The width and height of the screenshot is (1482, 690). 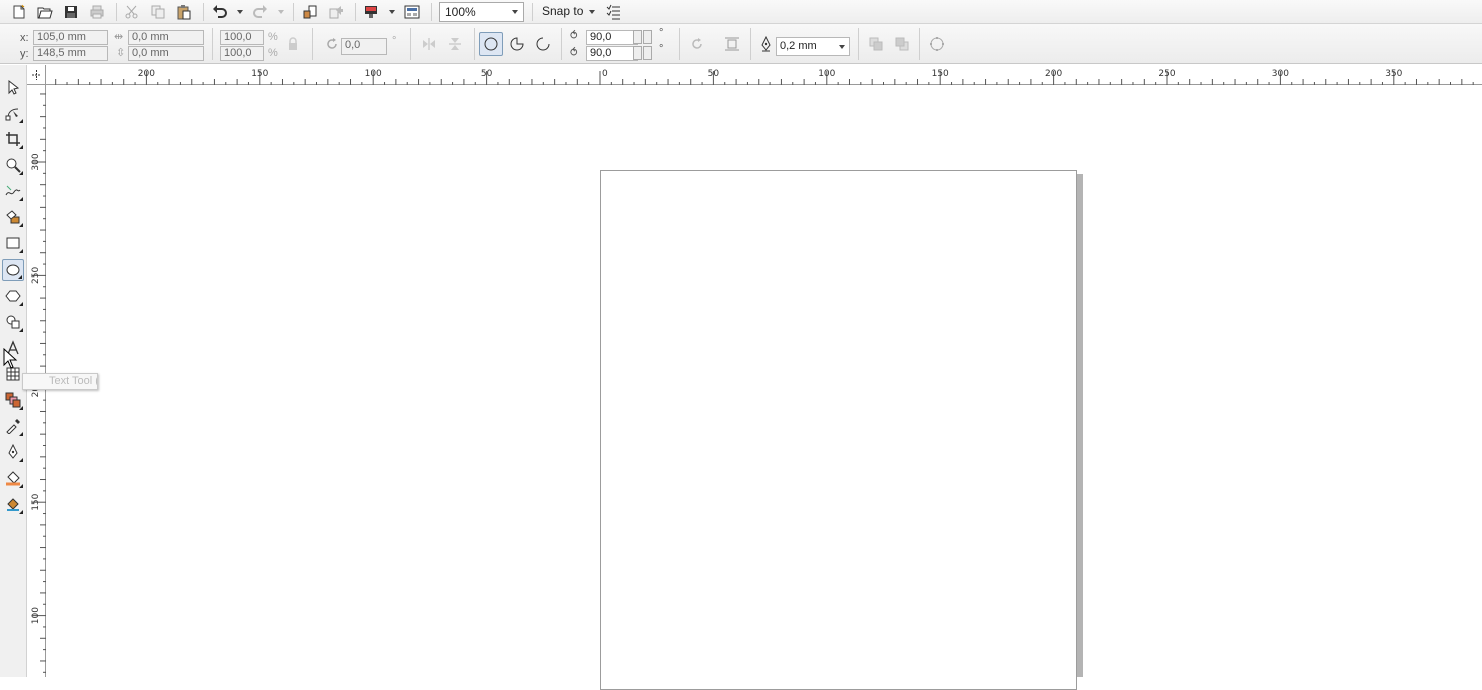 What do you see at coordinates (937, 44) in the screenshot?
I see `convert-to-curves-icon` at bounding box center [937, 44].